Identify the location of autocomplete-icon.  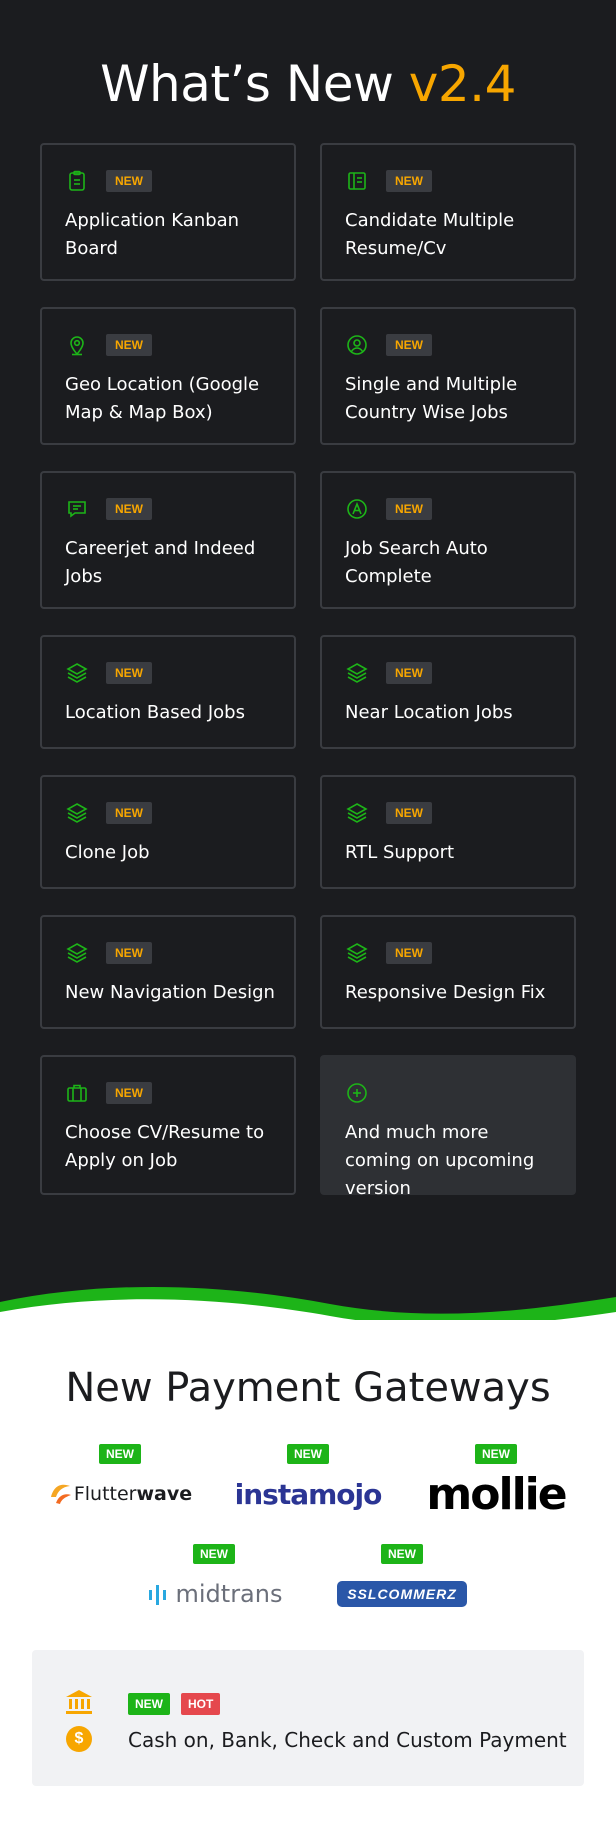
(357, 509).